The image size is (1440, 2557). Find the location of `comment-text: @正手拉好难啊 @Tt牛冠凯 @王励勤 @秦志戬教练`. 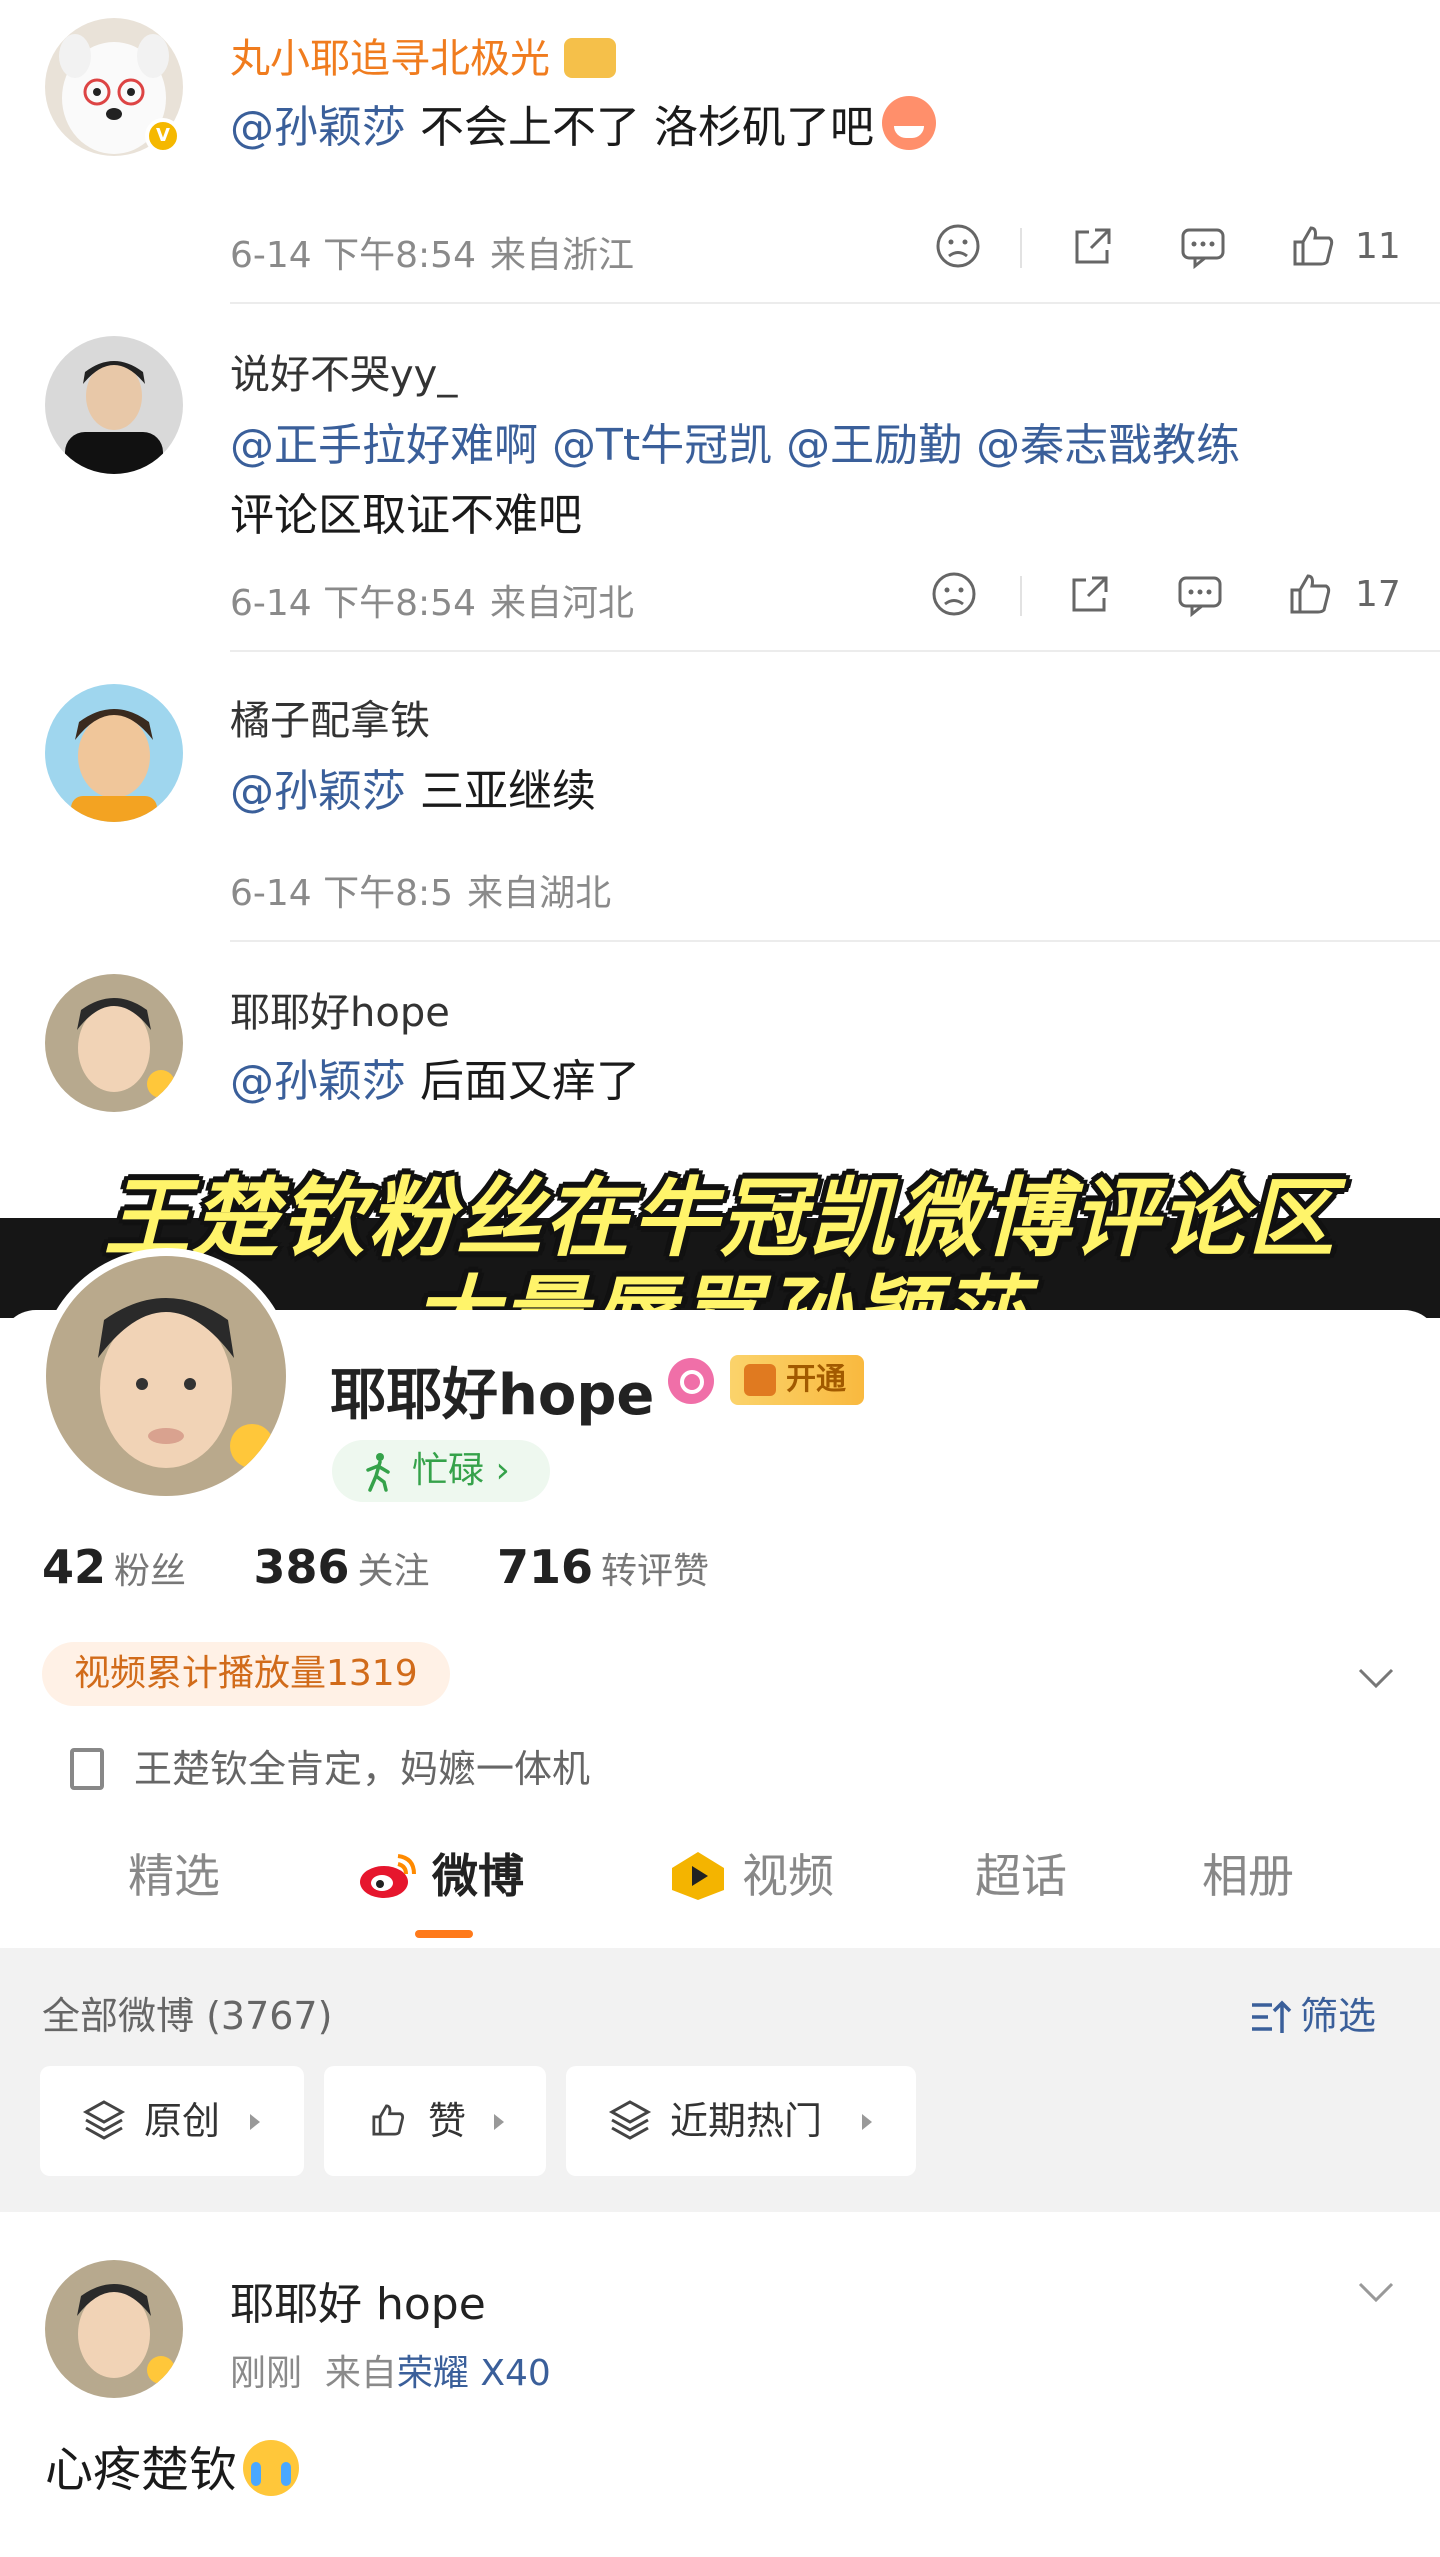

comment-text: @正手拉好难啊 @Tt牛冠凯 @王励勤 @秦志戬教练 is located at coordinates (735, 446).